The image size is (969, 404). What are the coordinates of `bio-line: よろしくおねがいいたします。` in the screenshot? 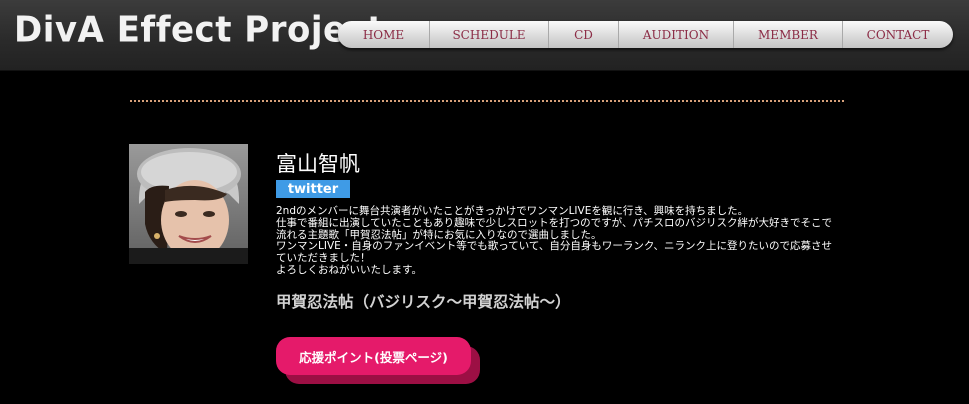 It's located at (349, 269).